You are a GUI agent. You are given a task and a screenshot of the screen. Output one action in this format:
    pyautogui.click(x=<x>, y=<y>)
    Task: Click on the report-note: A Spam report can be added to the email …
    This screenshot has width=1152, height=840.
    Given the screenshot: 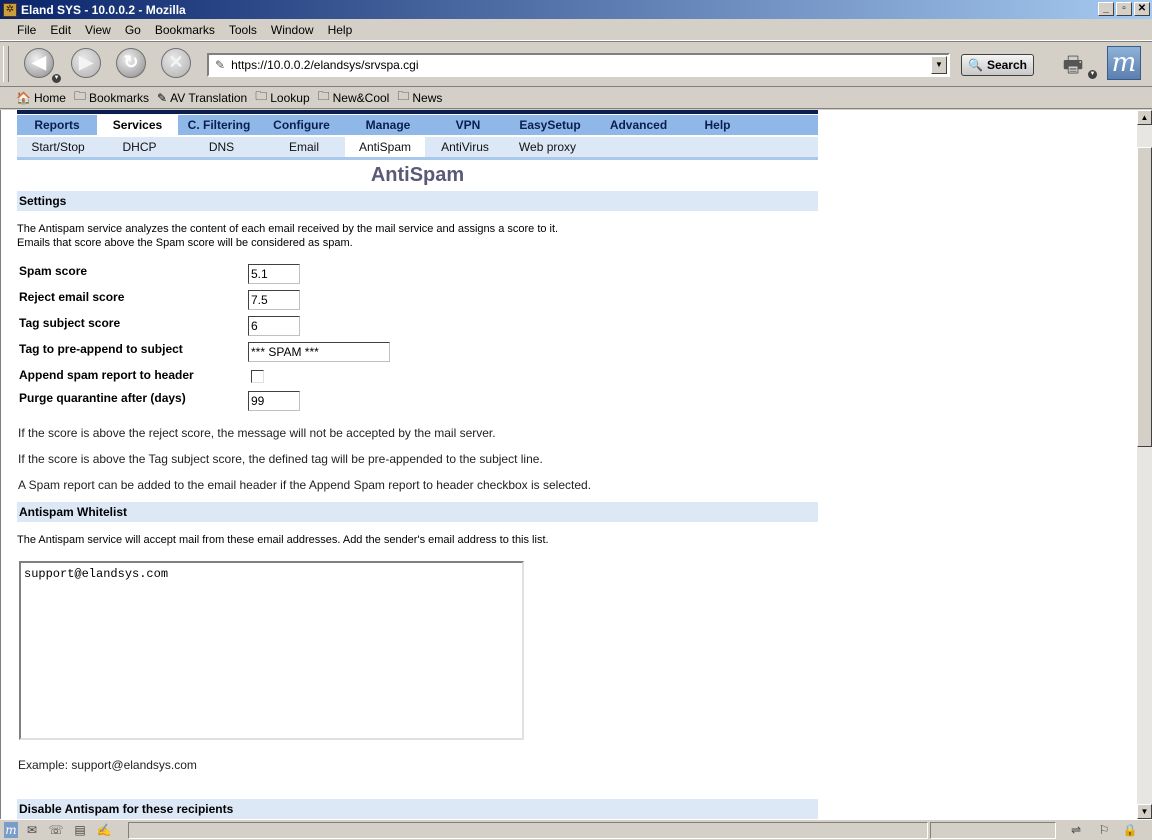 What is the action you would take?
    pyautogui.click(x=305, y=485)
    